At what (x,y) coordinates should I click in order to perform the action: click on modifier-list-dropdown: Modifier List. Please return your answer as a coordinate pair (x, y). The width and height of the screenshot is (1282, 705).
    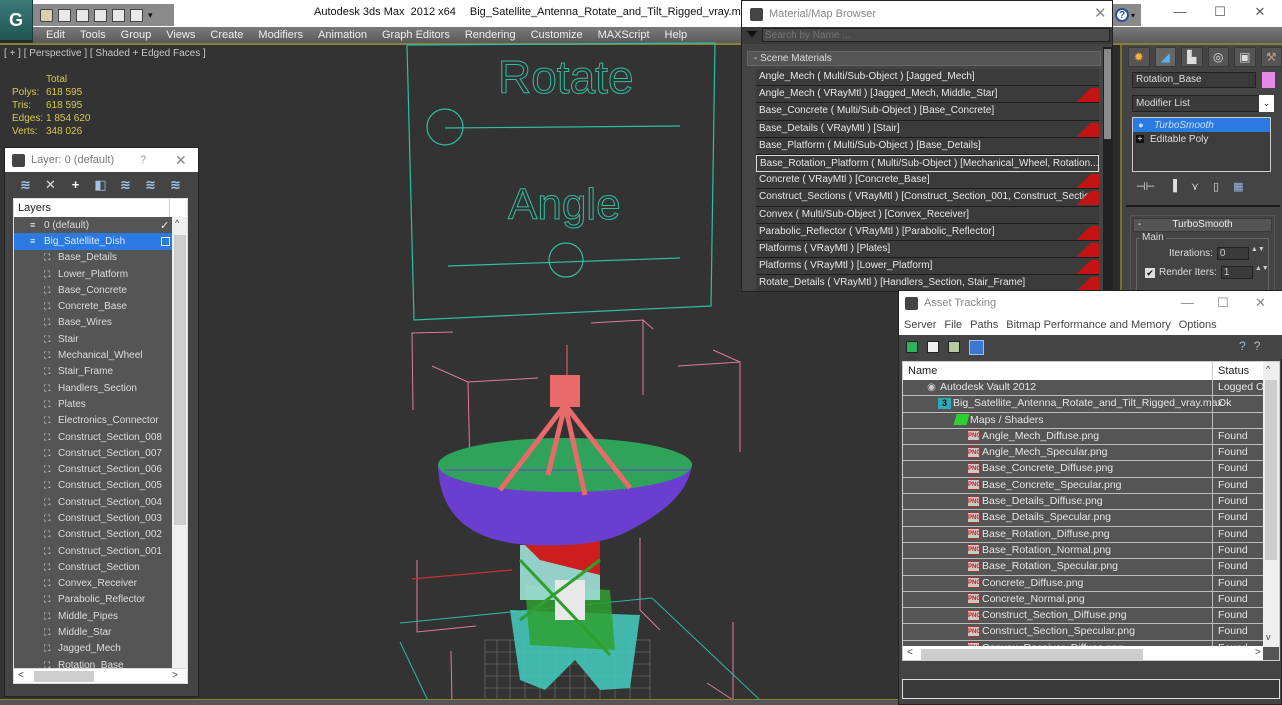
    Looking at the image, I should click on (1201, 103).